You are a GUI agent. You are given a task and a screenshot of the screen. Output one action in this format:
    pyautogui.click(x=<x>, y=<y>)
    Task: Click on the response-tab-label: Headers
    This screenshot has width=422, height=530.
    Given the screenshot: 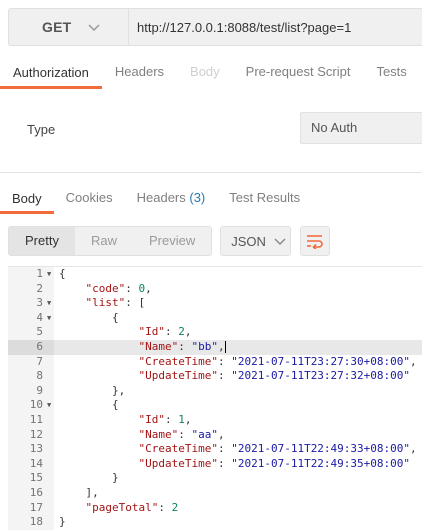 What is the action you would take?
    pyautogui.click(x=161, y=197)
    